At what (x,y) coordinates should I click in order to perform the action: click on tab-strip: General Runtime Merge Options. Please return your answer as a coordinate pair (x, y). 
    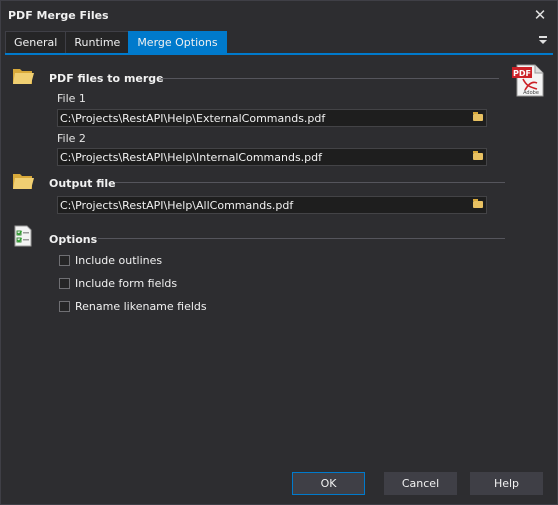
    Looking at the image, I should click on (116, 42).